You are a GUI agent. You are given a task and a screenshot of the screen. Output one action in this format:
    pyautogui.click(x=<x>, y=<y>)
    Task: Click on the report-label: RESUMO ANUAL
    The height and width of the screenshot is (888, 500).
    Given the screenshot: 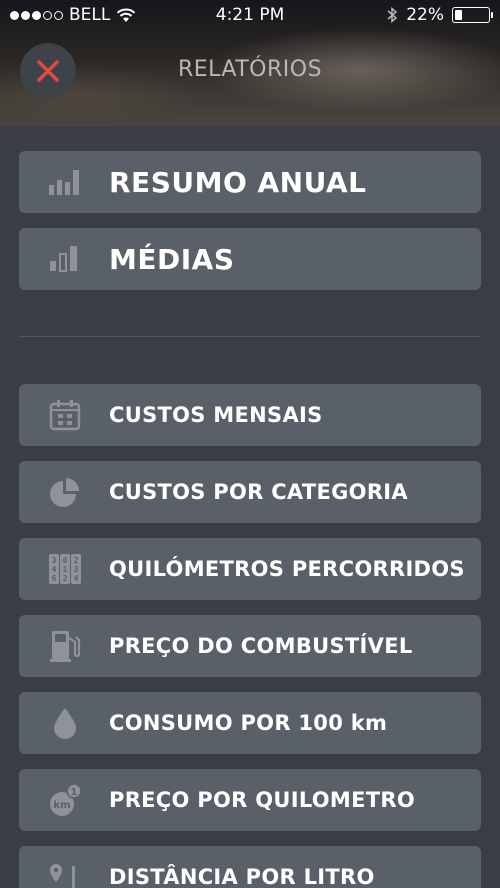 What is the action you would take?
    pyautogui.click(x=238, y=182)
    